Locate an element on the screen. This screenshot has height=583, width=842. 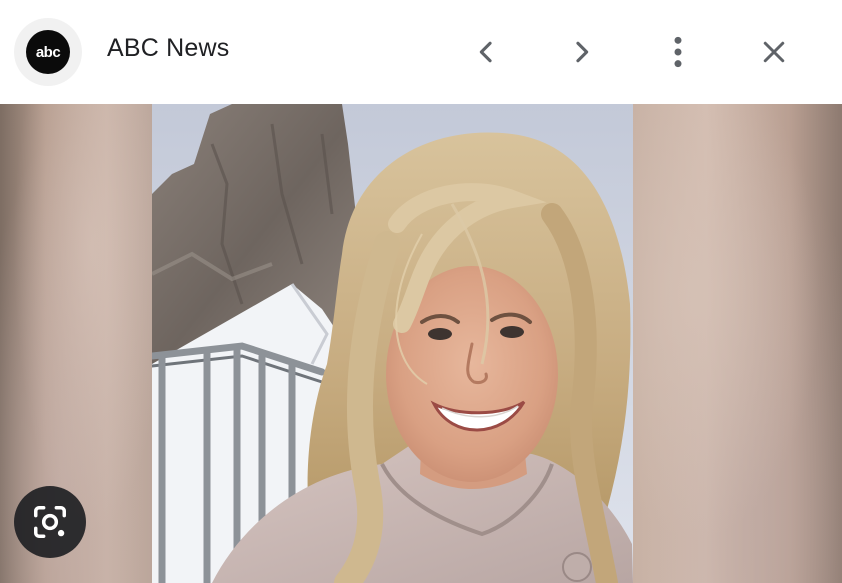
previous-button is located at coordinates (486, 52).